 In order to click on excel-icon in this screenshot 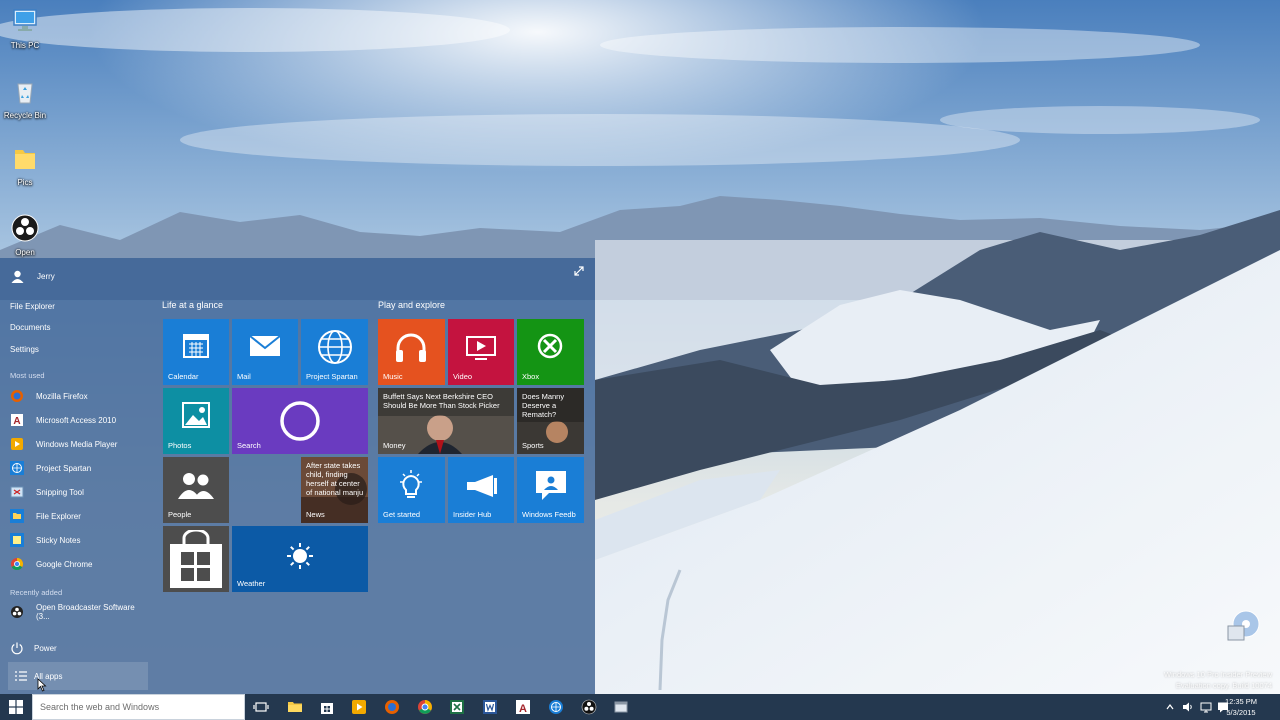, I will do `click(457, 707)`.